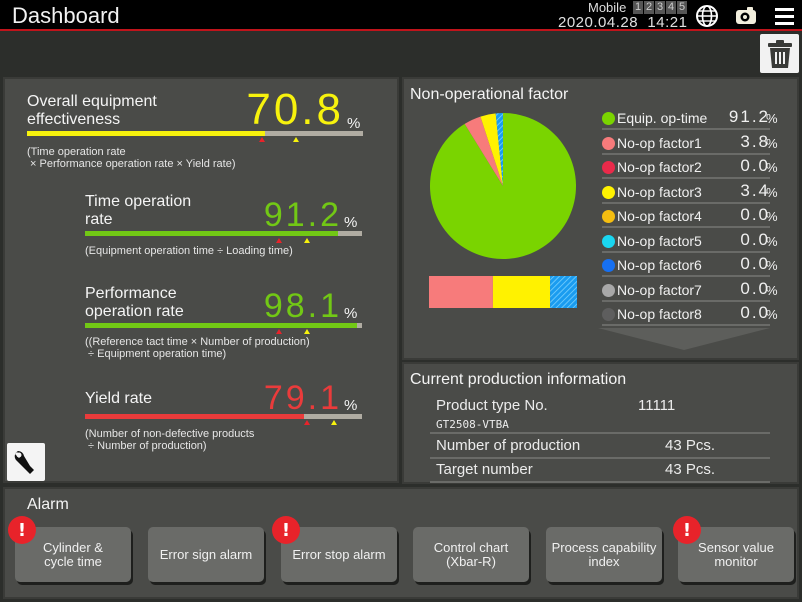 This screenshot has width=802, height=602. Describe the element at coordinates (659, 240) in the screenshot. I see `legend-label: No-op factor5` at that location.